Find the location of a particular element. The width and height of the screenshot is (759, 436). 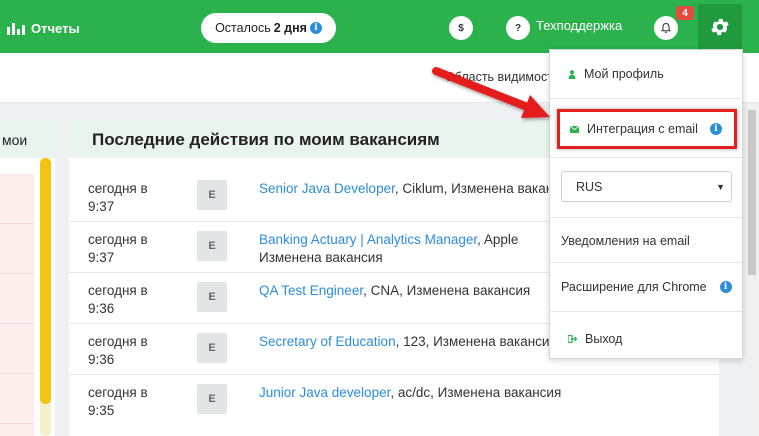

menu-item-label: Выход is located at coordinates (604, 339).